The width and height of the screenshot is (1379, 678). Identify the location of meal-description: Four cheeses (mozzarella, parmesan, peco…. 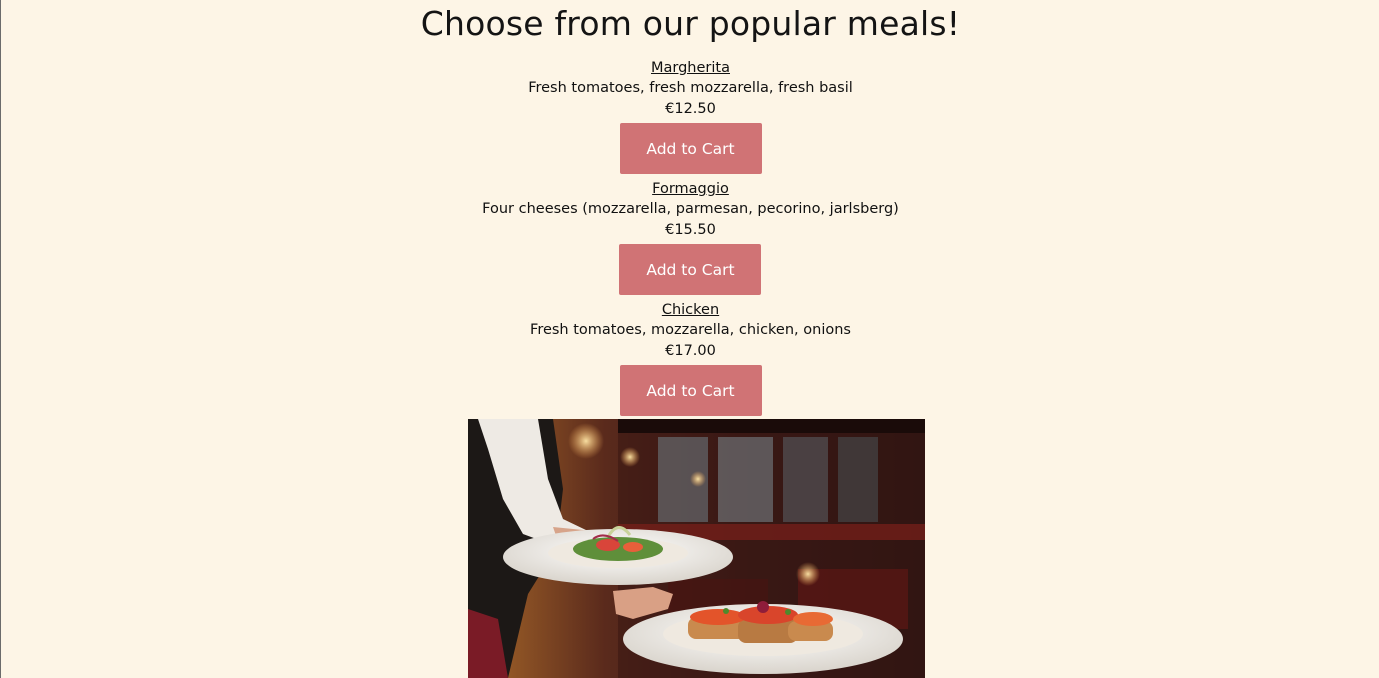
(690, 209).